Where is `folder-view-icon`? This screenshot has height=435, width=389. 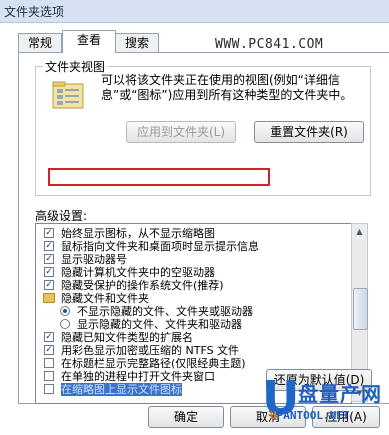 folder-view-icon is located at coordinates (68, 95).